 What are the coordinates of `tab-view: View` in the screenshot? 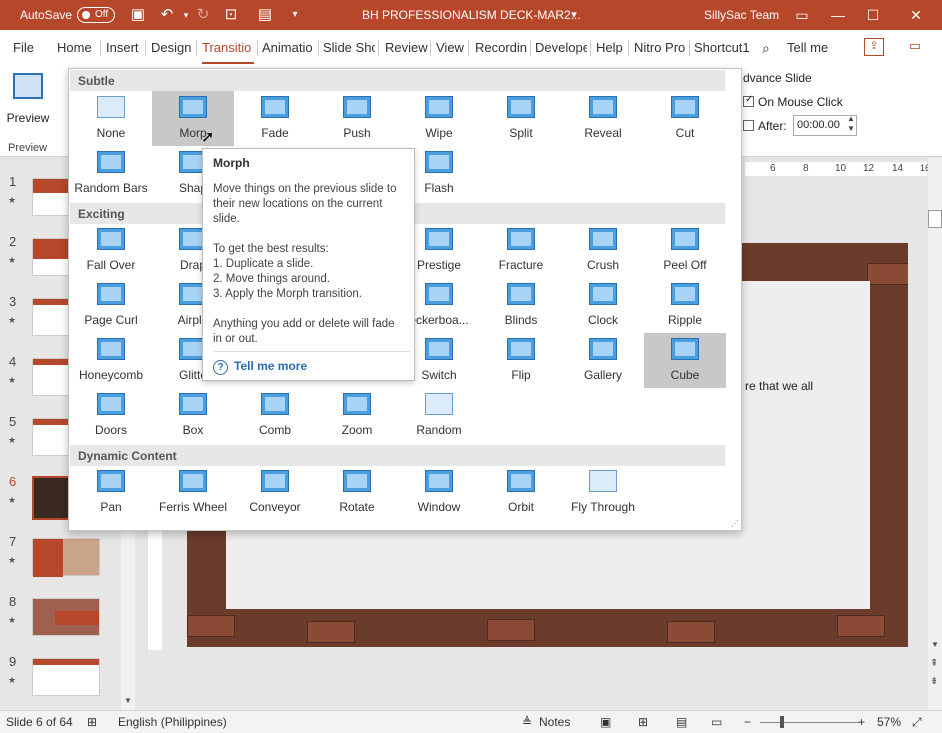 It's located at (450, 47).